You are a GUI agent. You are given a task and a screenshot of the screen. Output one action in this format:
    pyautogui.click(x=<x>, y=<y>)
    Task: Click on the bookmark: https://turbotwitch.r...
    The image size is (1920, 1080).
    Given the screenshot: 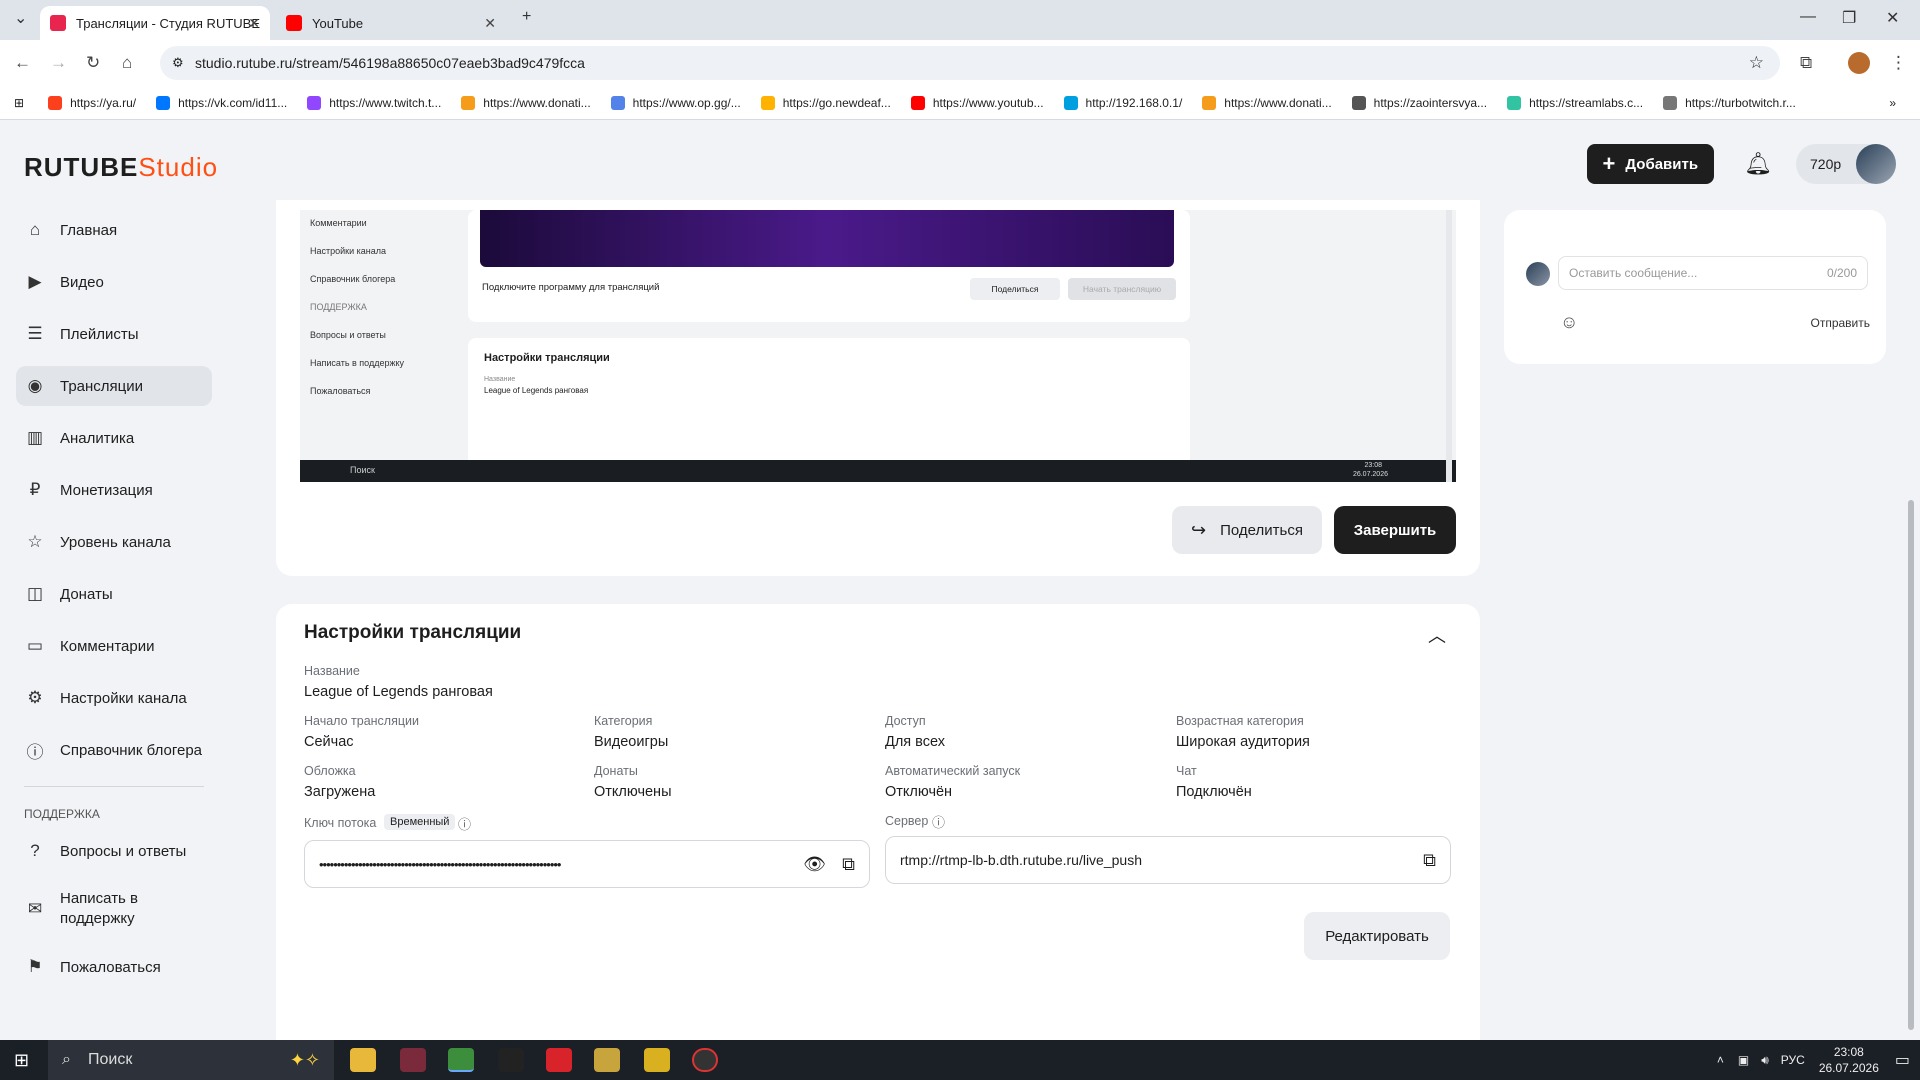 What is the action you would take?
    pyautogui.click(x=1729, y=102)
    